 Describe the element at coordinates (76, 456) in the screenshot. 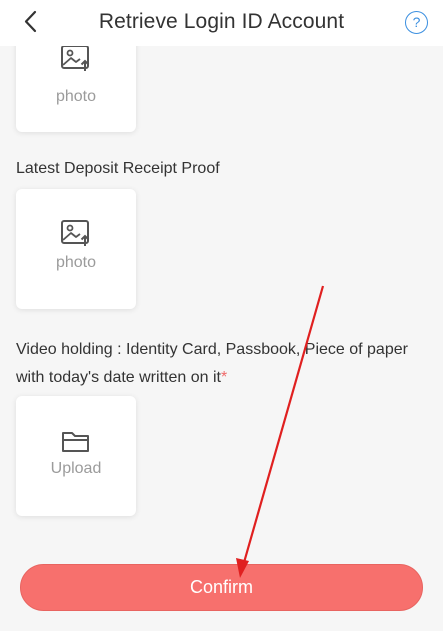

I see `video-upload-card: Upload` at that location.